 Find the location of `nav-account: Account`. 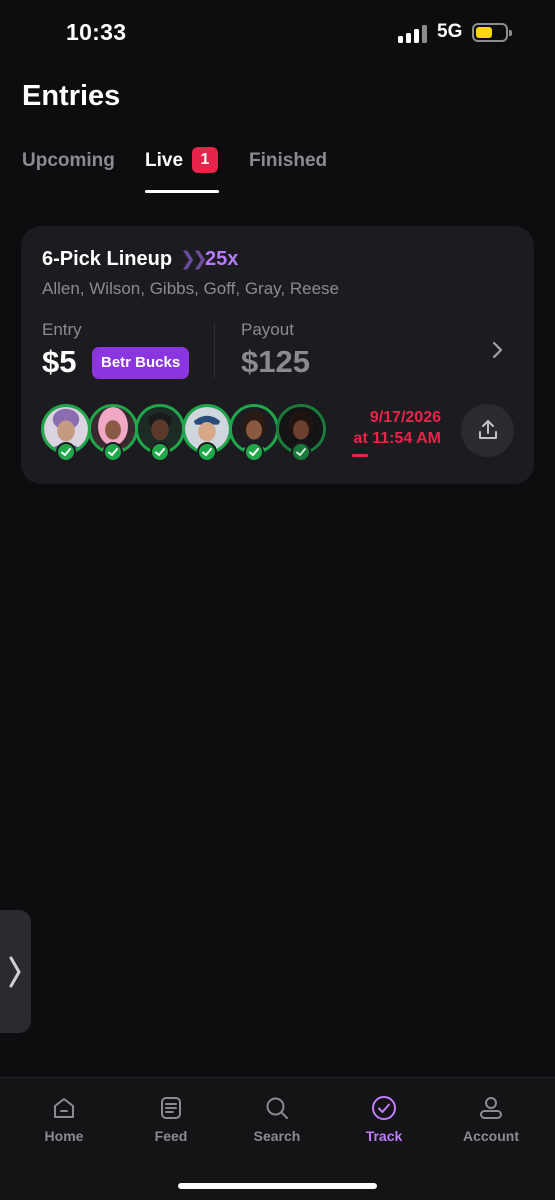

nav-account: Account is located at coordinates (491, 1119).